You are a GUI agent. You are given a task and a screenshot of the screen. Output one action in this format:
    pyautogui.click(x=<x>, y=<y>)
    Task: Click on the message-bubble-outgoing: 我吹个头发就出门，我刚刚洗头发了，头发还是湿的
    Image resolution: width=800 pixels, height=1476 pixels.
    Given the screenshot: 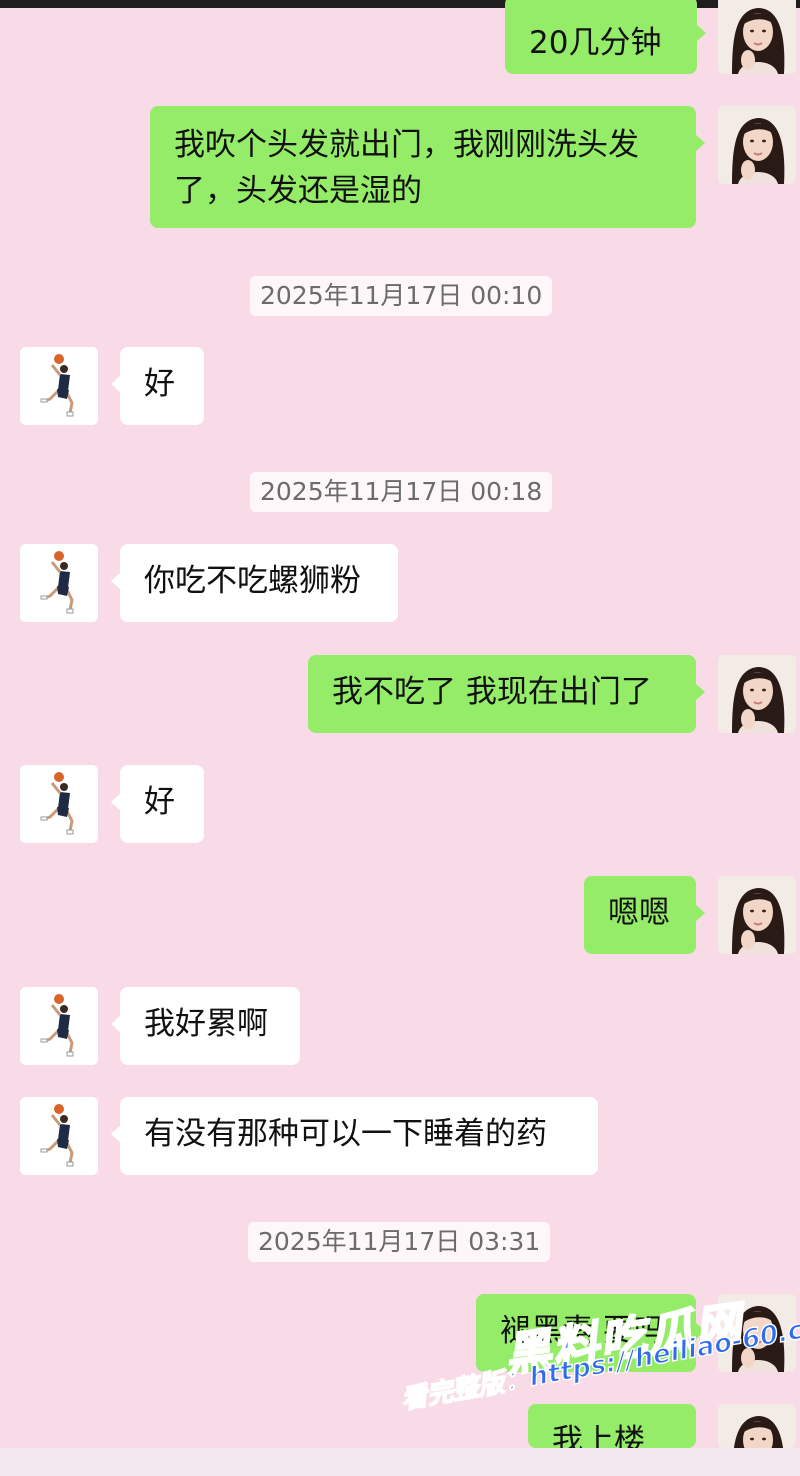 What is the action you would take?
    pyautogui.click(x=427, y=167)
    